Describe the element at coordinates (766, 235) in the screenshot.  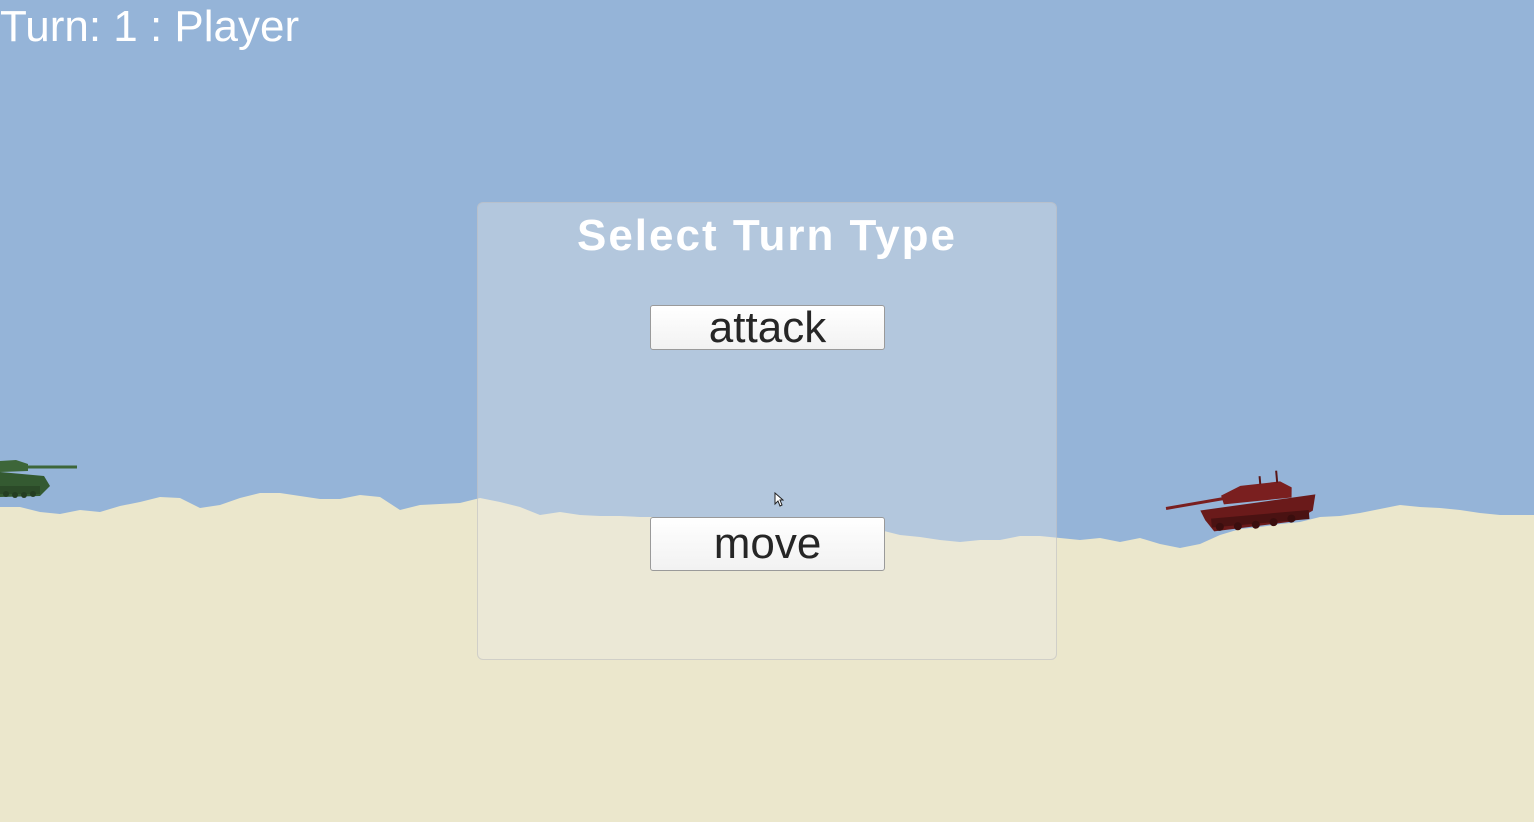
I see `panel-title: Select Turn Type` at that location.